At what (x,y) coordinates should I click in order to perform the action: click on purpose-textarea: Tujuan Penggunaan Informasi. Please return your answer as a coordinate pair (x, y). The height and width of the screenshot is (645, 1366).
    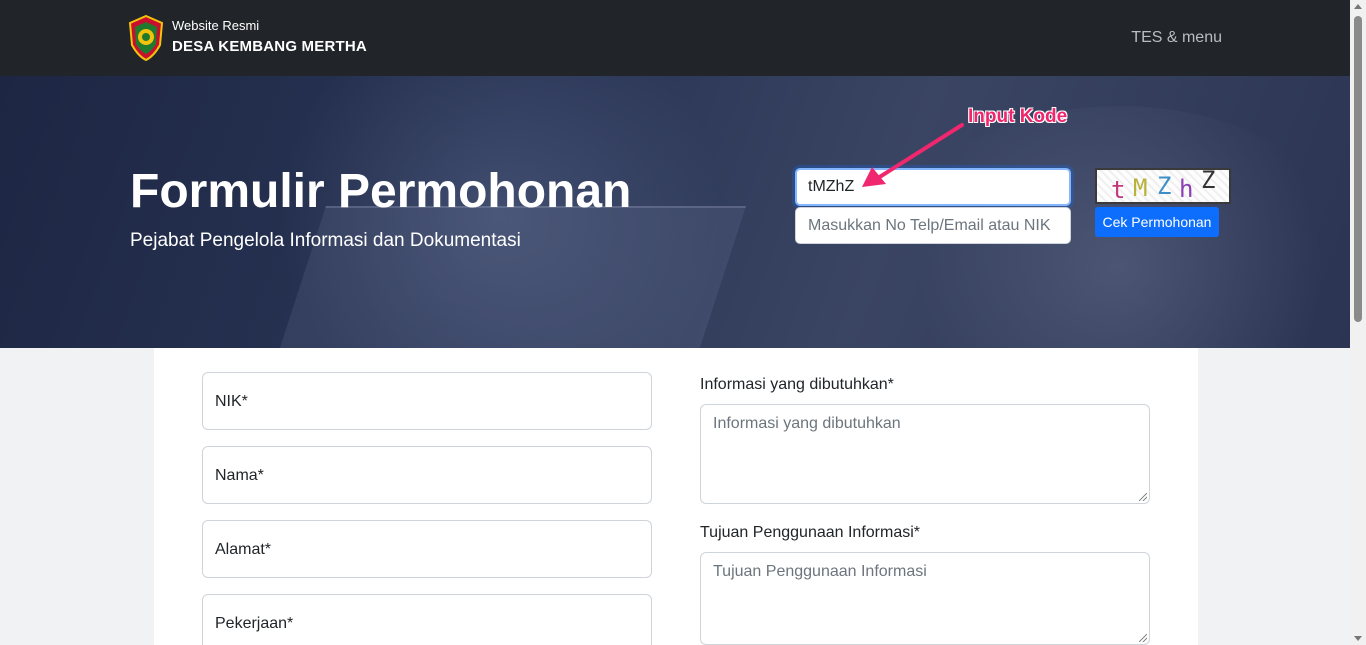
    Looking at the image, I should click on (925, 598).